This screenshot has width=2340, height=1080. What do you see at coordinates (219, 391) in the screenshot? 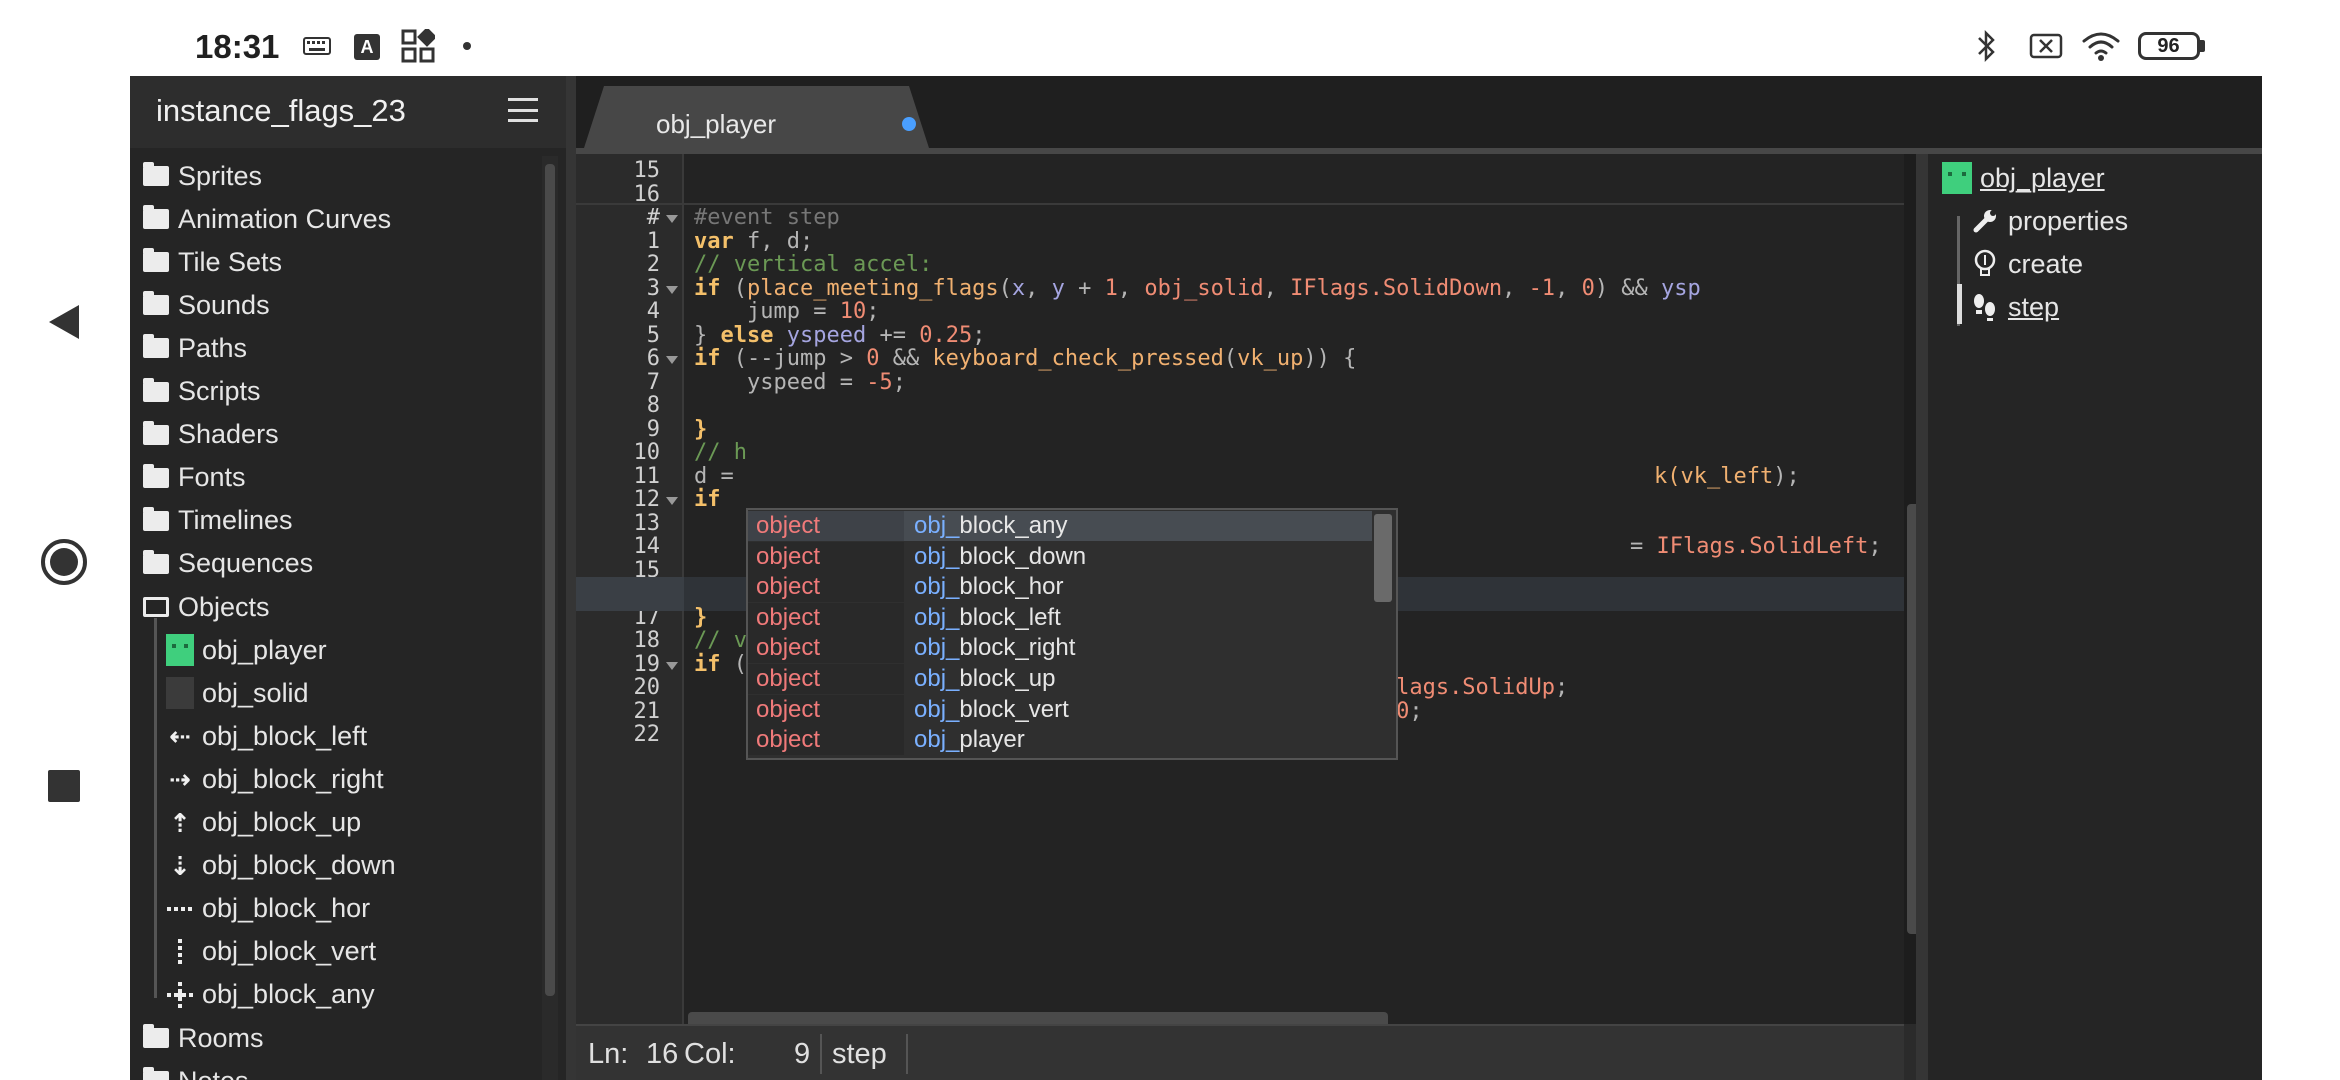
I see `tree-item-label: Scripts` at bounding box center [219, 391].